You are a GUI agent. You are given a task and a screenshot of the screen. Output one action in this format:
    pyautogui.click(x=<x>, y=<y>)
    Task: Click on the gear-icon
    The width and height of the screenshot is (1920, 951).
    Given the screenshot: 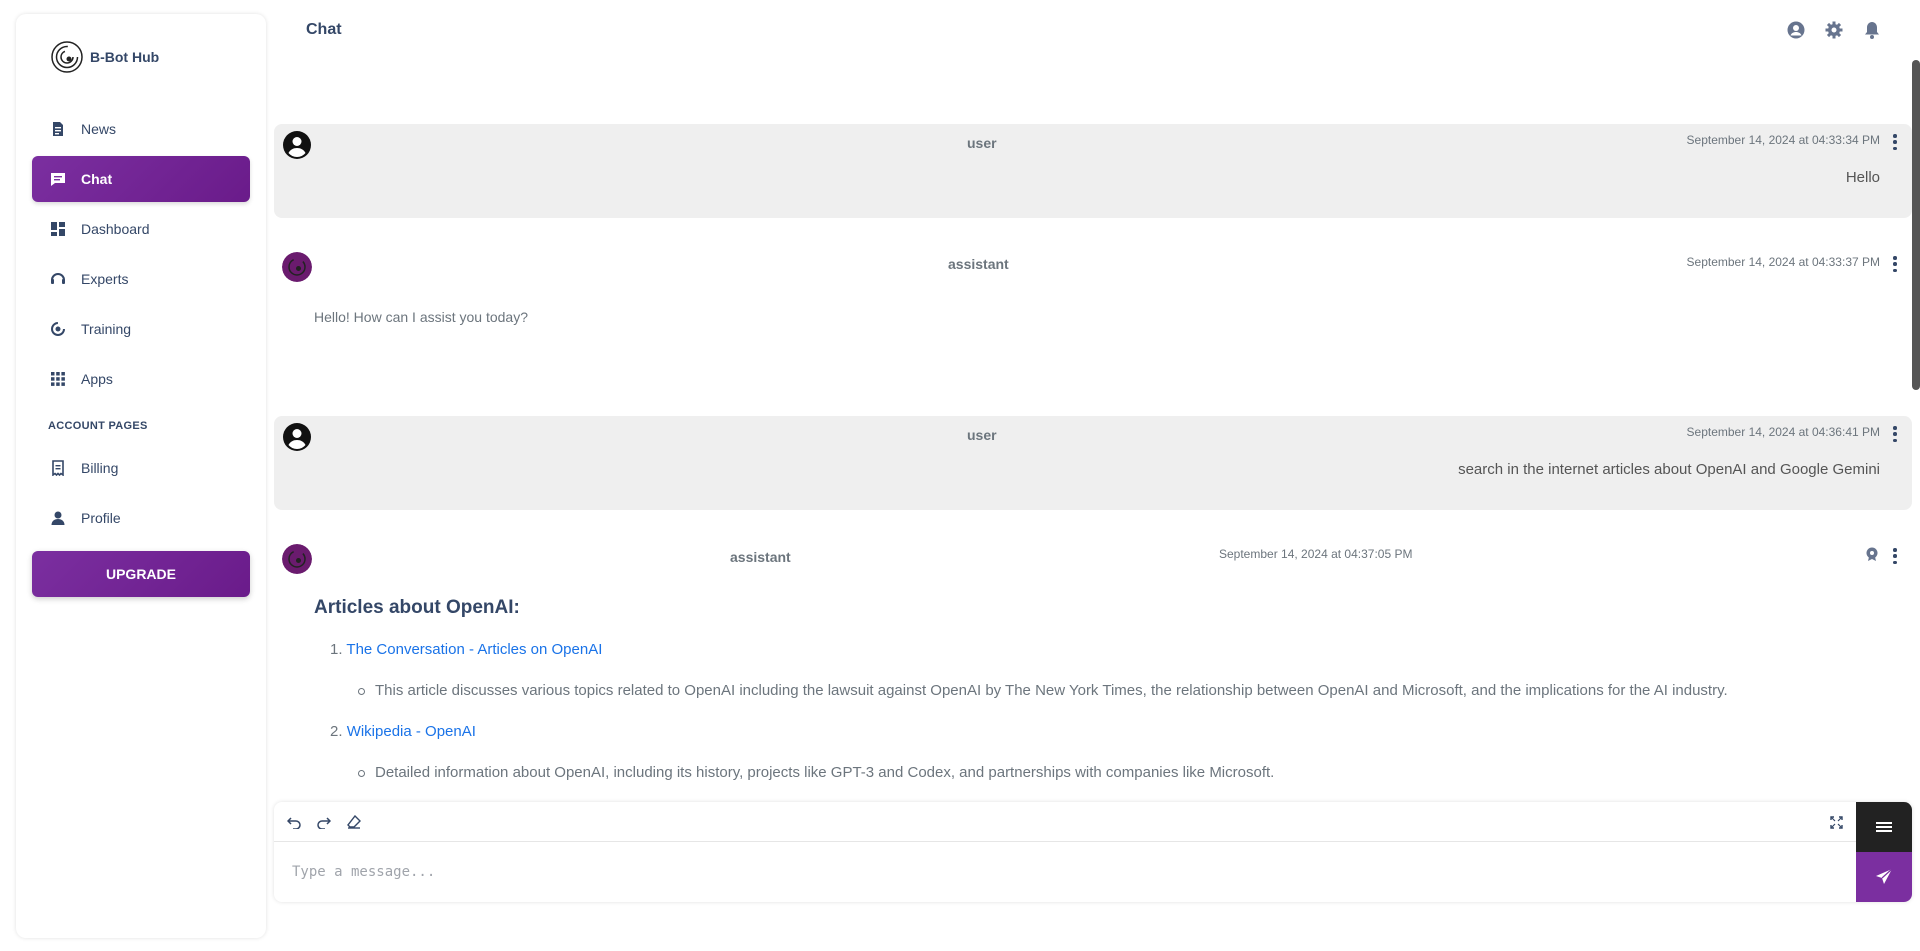 What is the action you would take?
    pyautogui.click(x=1834, y=30)
    